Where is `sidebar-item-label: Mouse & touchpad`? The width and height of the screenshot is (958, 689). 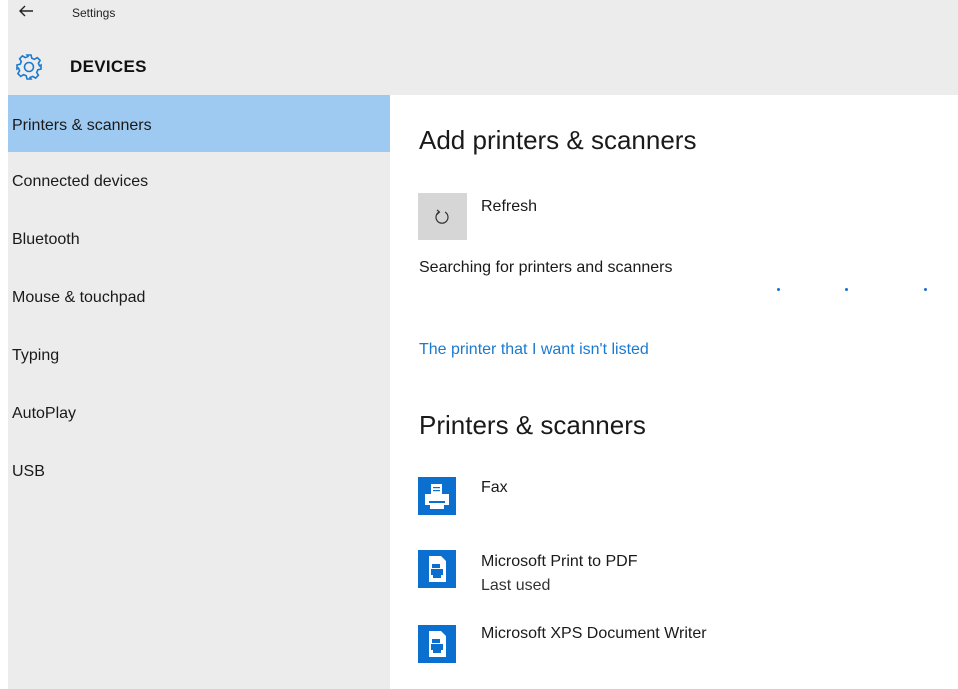
sidebar-item-label: Mouse & touchpad is located at coordinates (79, 297).